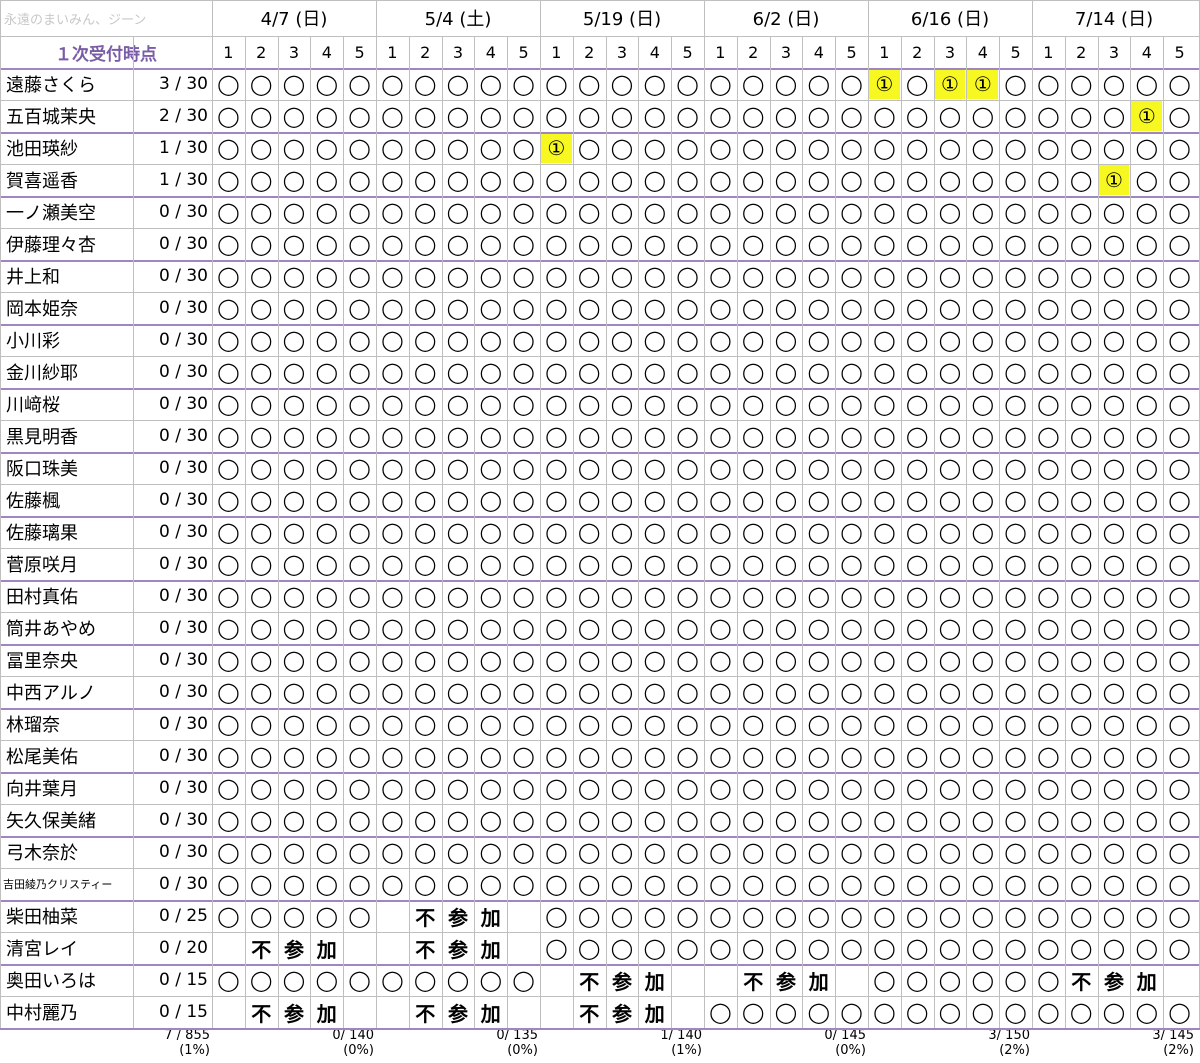 The image size is (1200, 1063). I want to click on date-total: 0/ 140 (0%), so click(294, 1045).